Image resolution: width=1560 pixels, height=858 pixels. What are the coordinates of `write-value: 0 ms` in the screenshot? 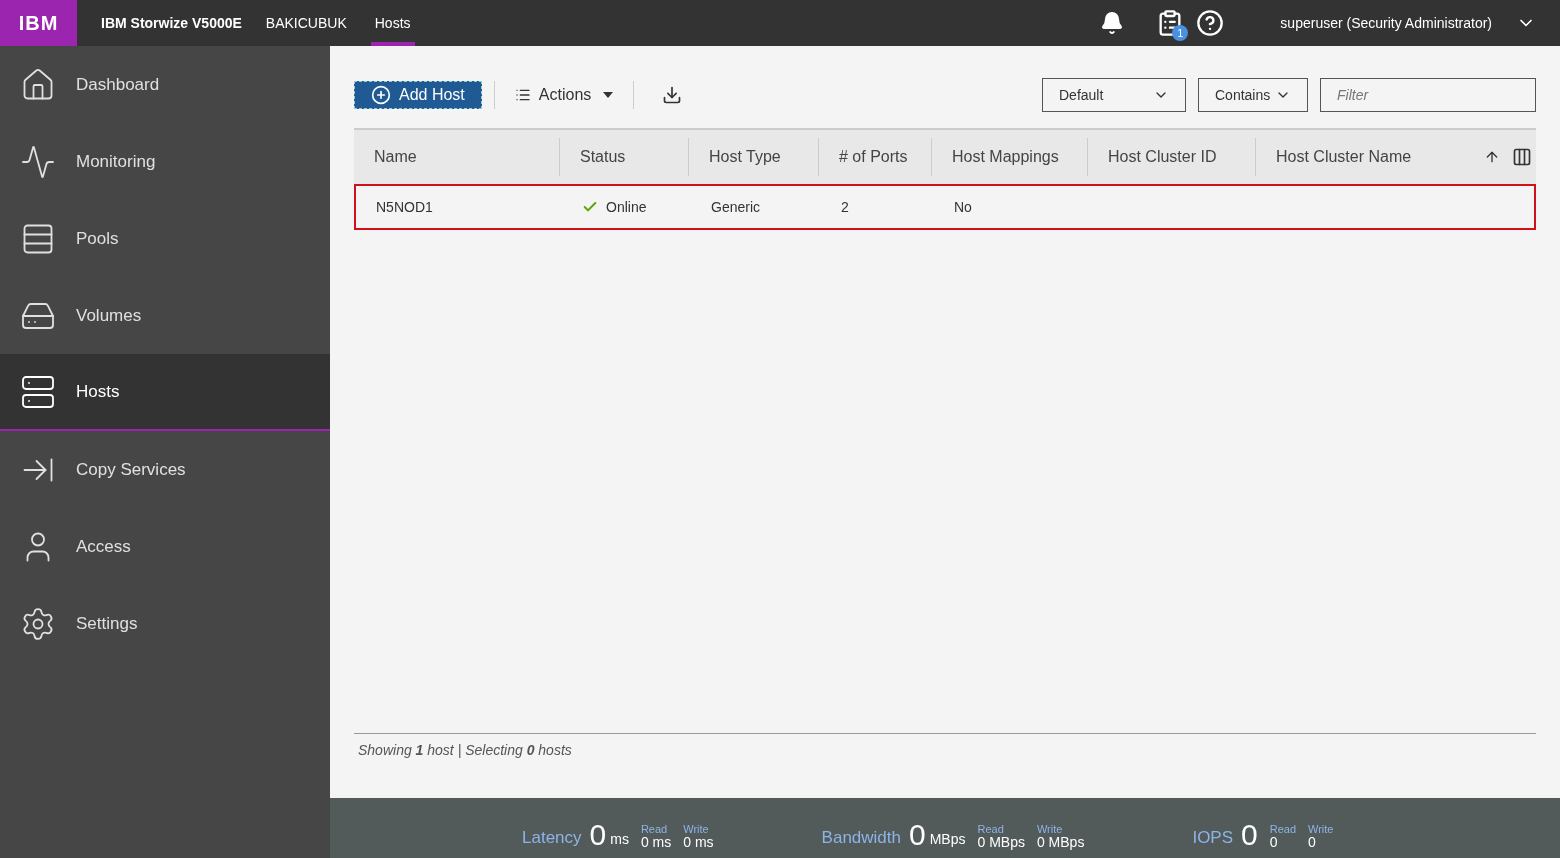 It's located at (698, 842).